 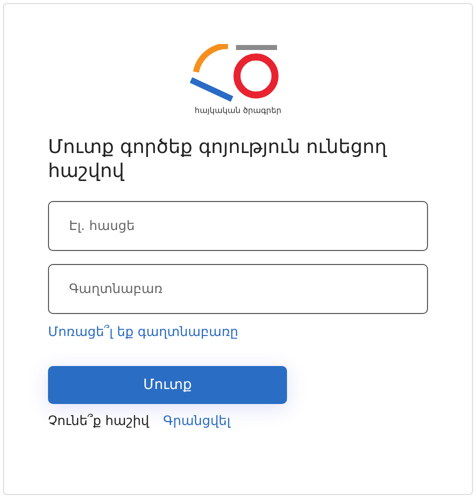 What do you see at coordinates (99, 421) in the screenshot?
I see `signup-prompt: Չունե՞ք հաշիվ` at bounding box center [99, 421].